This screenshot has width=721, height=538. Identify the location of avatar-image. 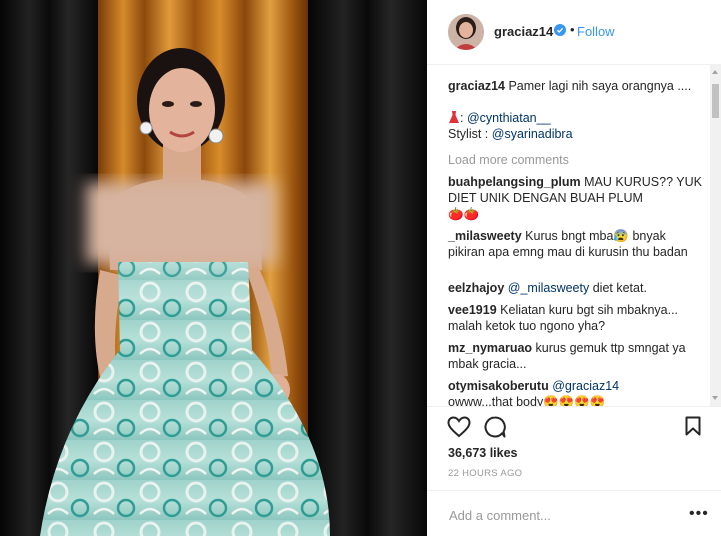
(466, 32).